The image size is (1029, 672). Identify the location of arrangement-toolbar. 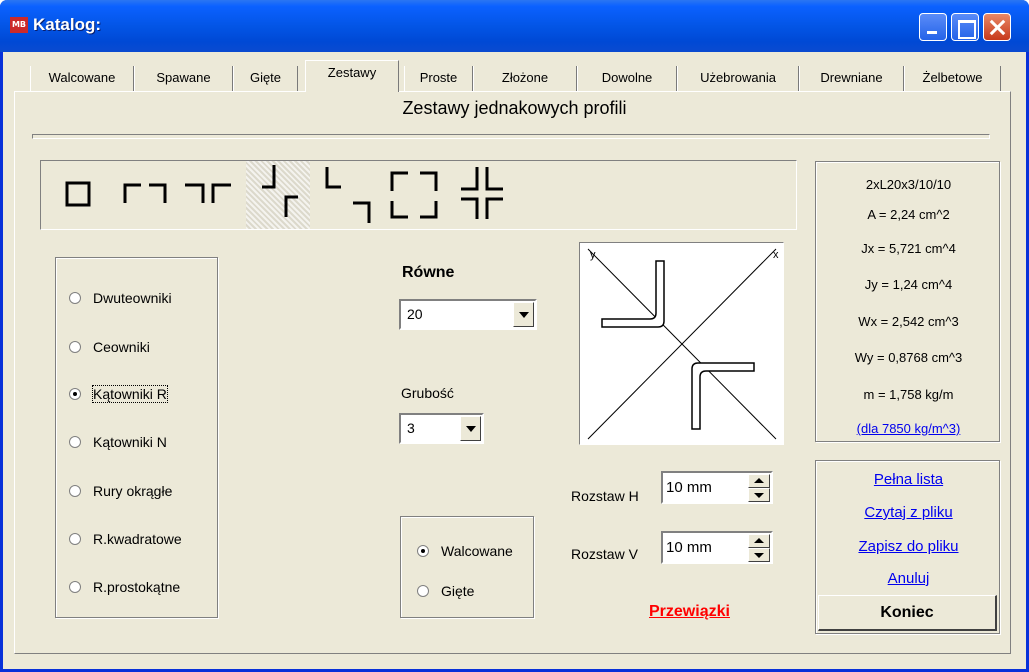
(418, 195).